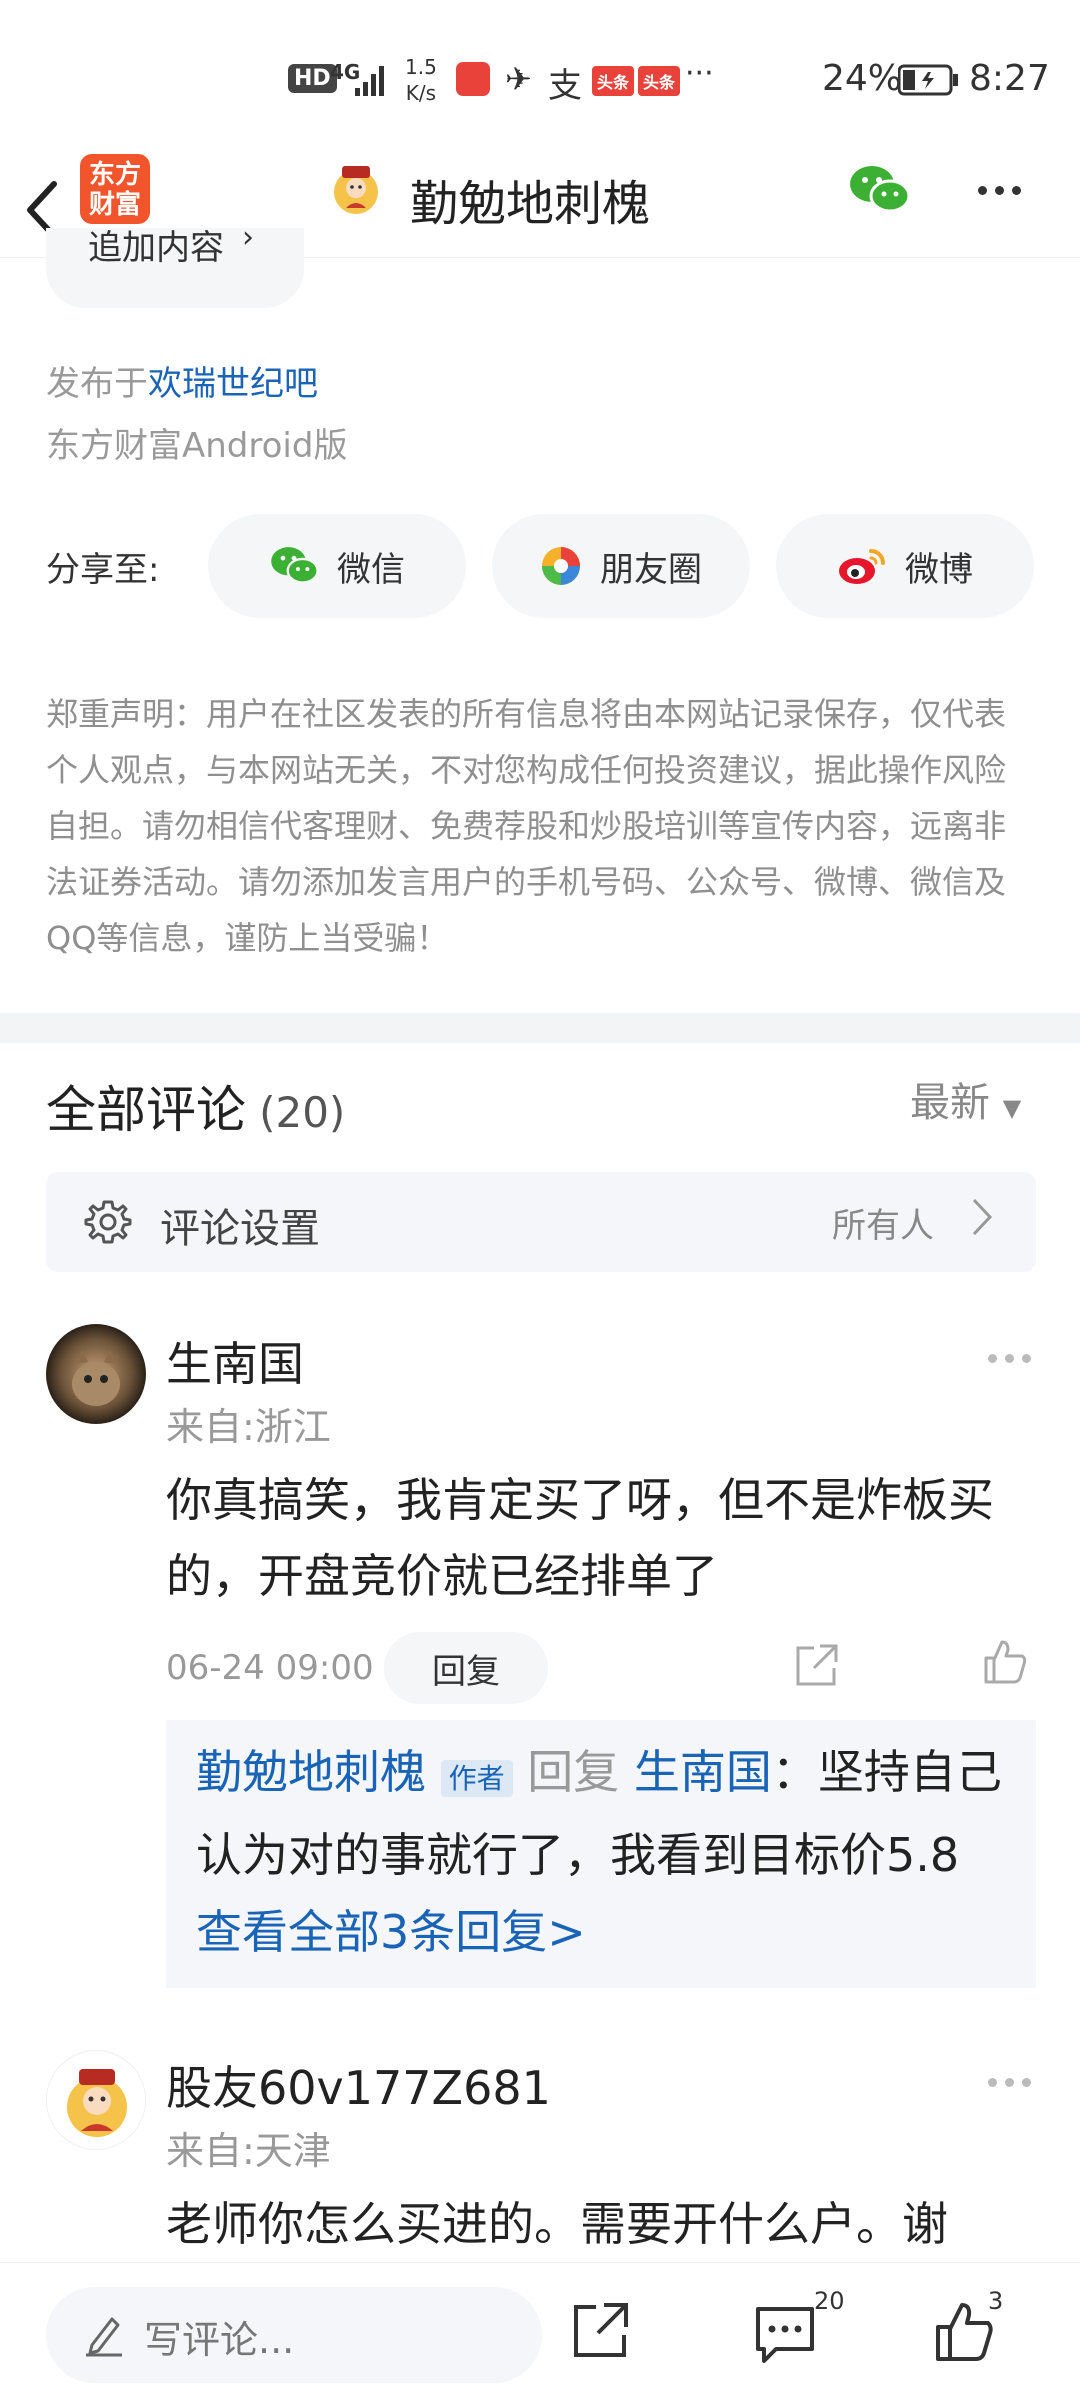 The width and height of the screenshot is (1080, 2400). What do you see at coordinates (391, 1929) in the screenshot?
I see `view-all-replies-link: 查看全部3条回复>` at bounding box center [391, 1929].